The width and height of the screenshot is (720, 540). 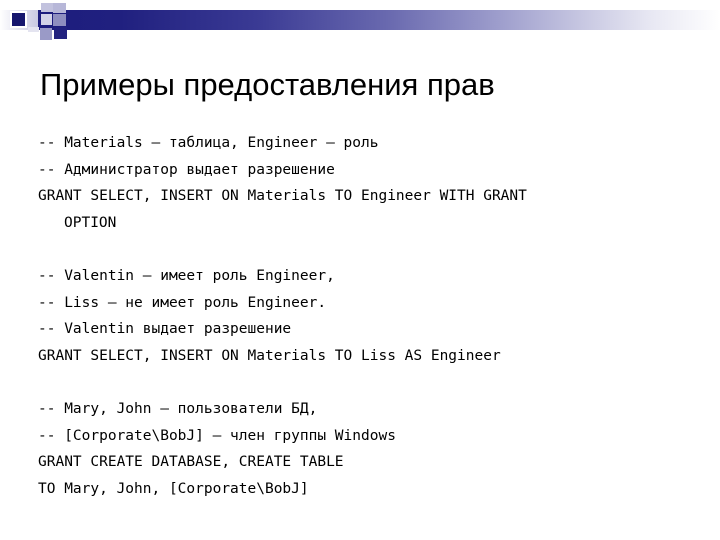 I want to click on body-line: GRANT CREATE DATABASE, CREATE TABLE, so click(x=191, y=462).